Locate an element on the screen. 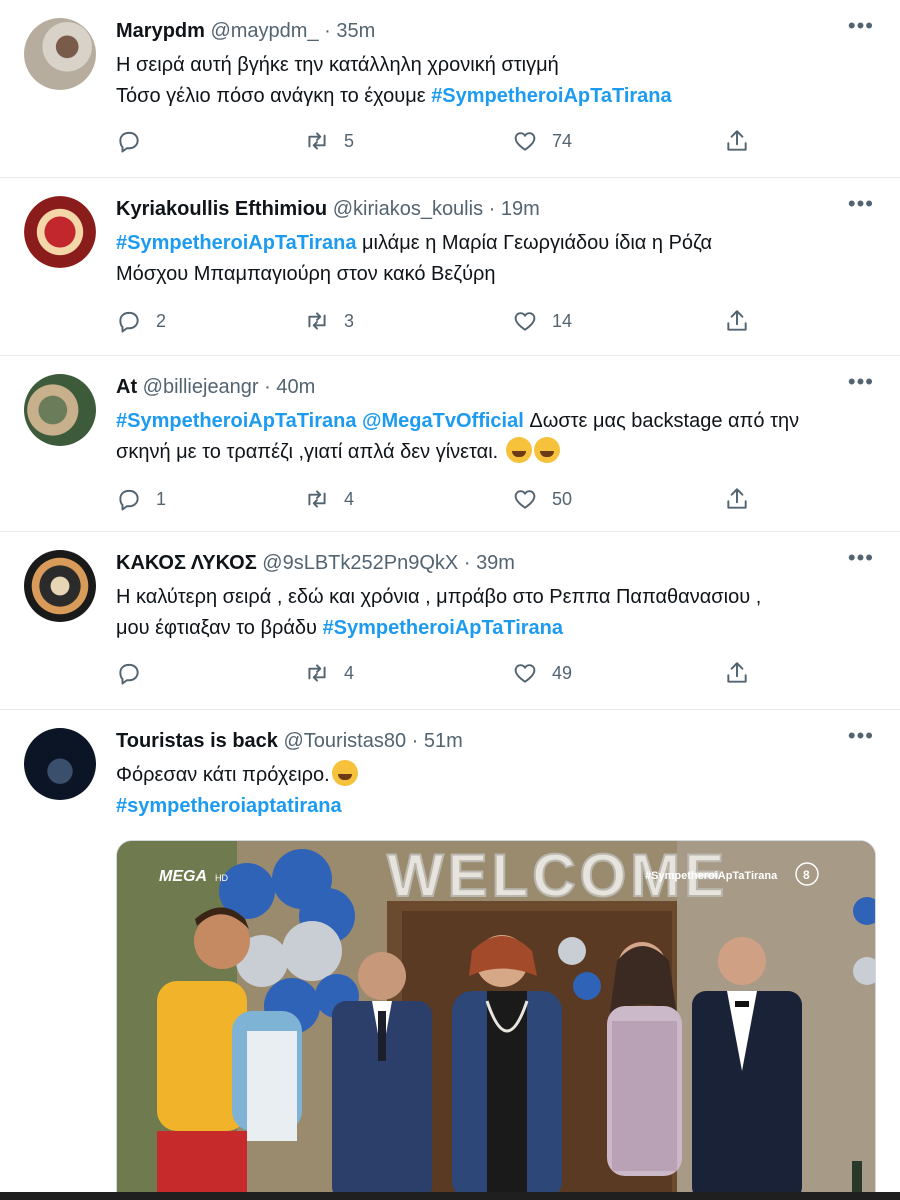  author-name: Touristas is back is located at coordinates (197, 741).